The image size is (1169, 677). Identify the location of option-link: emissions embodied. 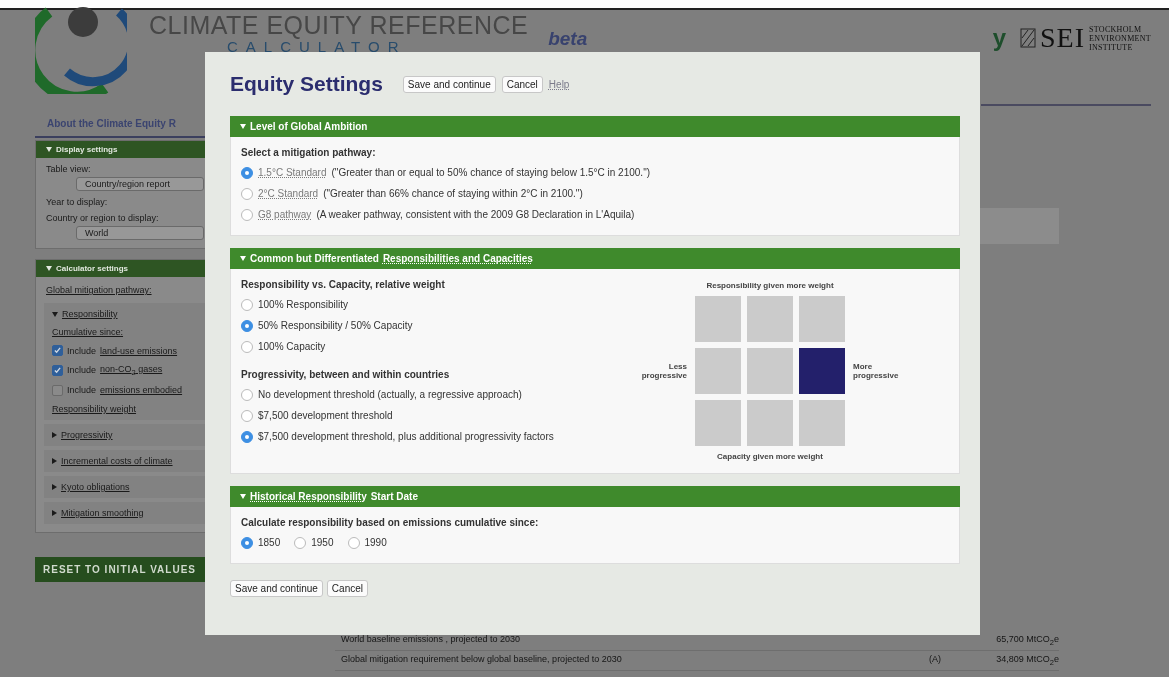
(141, 390).